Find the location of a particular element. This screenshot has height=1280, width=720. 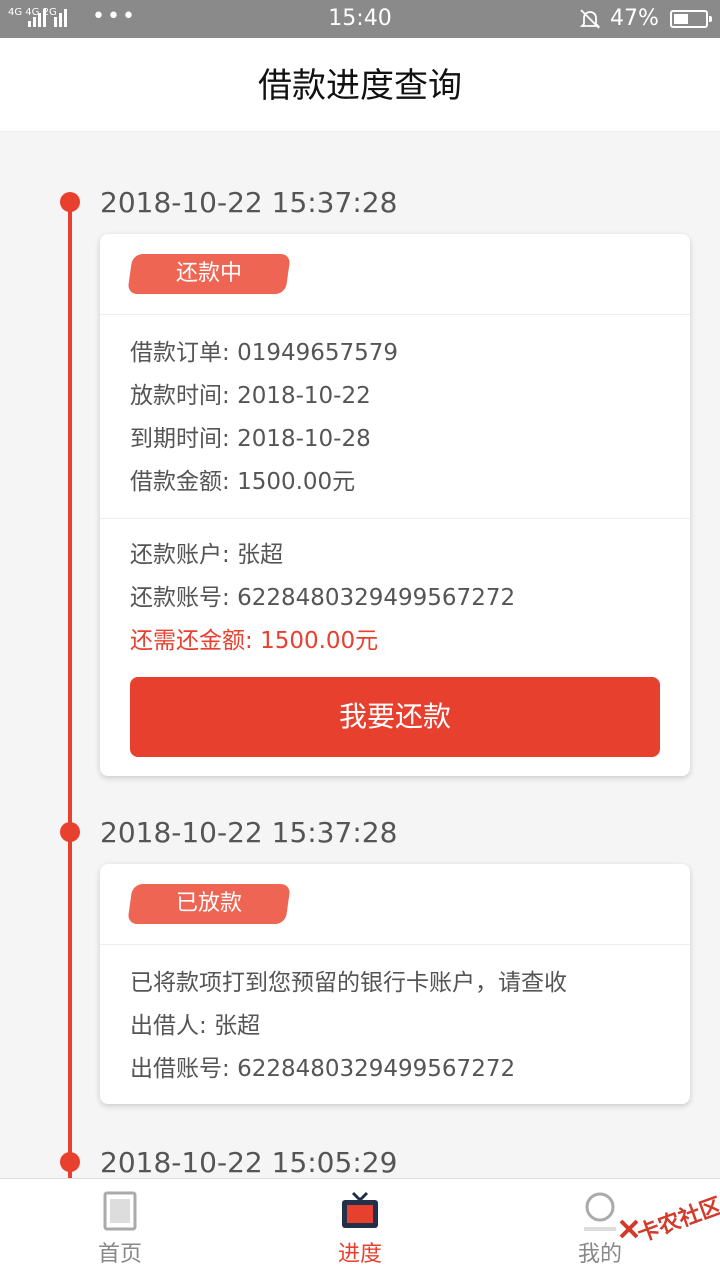

status-badge-label: 还款中 is located at coordinates (208, 273).